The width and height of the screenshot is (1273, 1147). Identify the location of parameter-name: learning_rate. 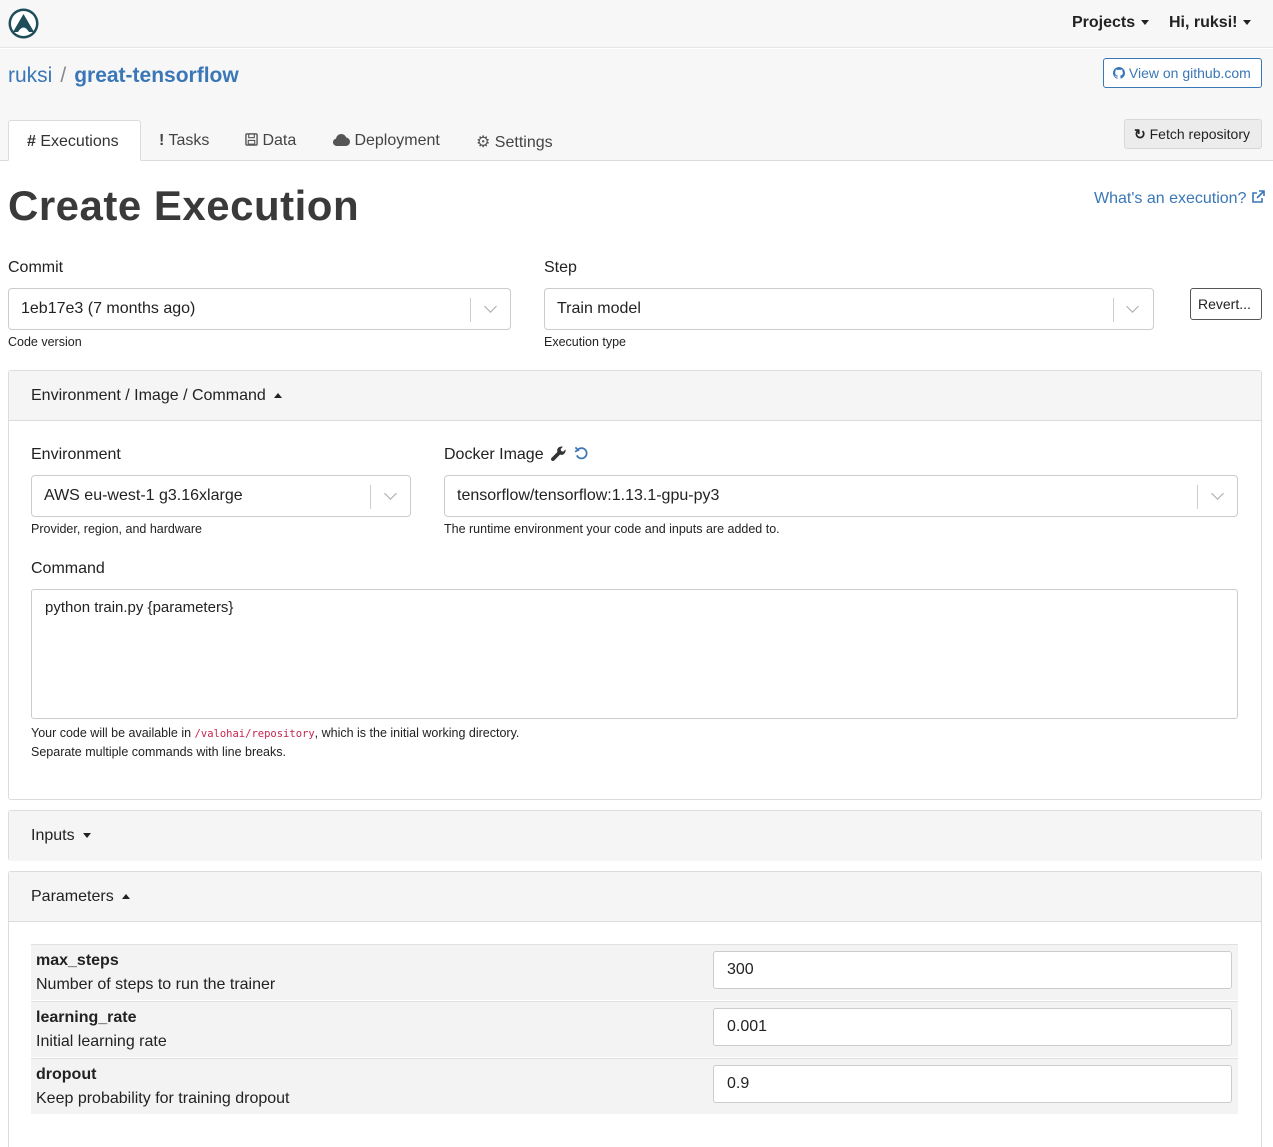
(86, 1017).